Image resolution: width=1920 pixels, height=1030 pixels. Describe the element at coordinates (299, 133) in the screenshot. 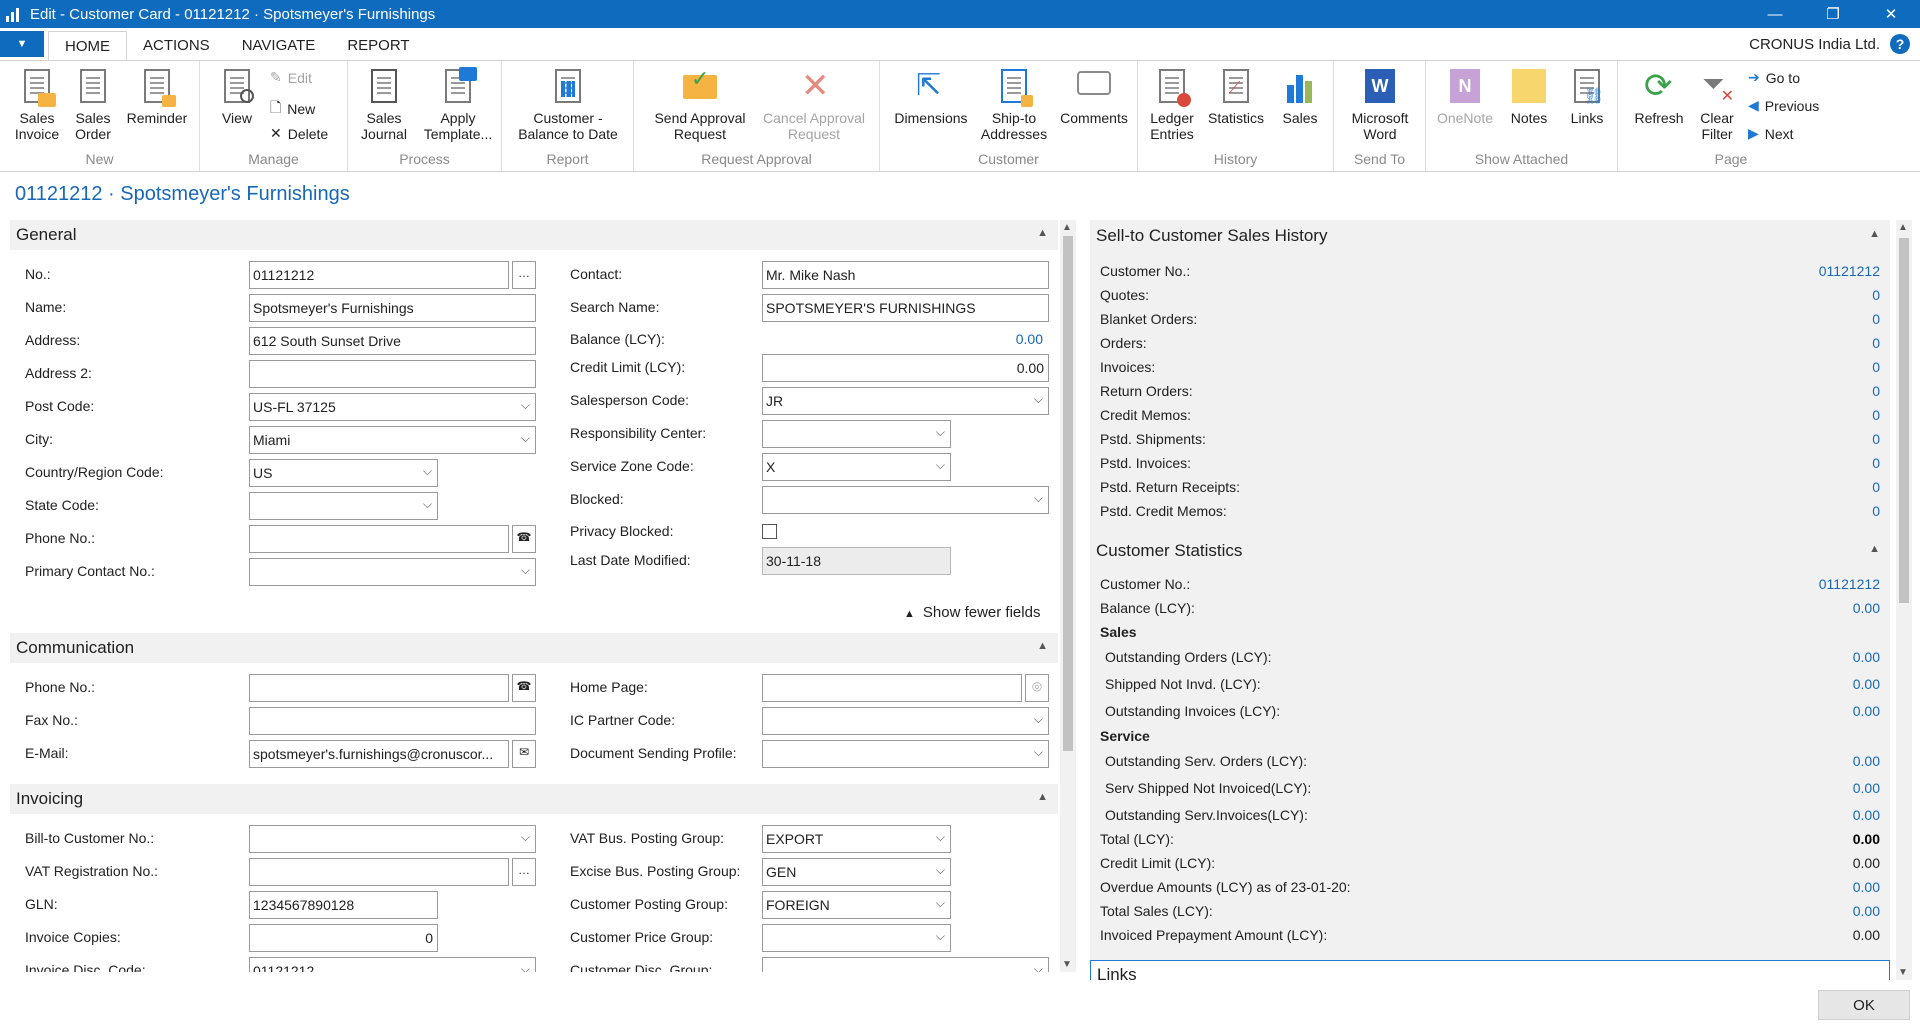

I see `delete-button: ✕ Delete` at that location.